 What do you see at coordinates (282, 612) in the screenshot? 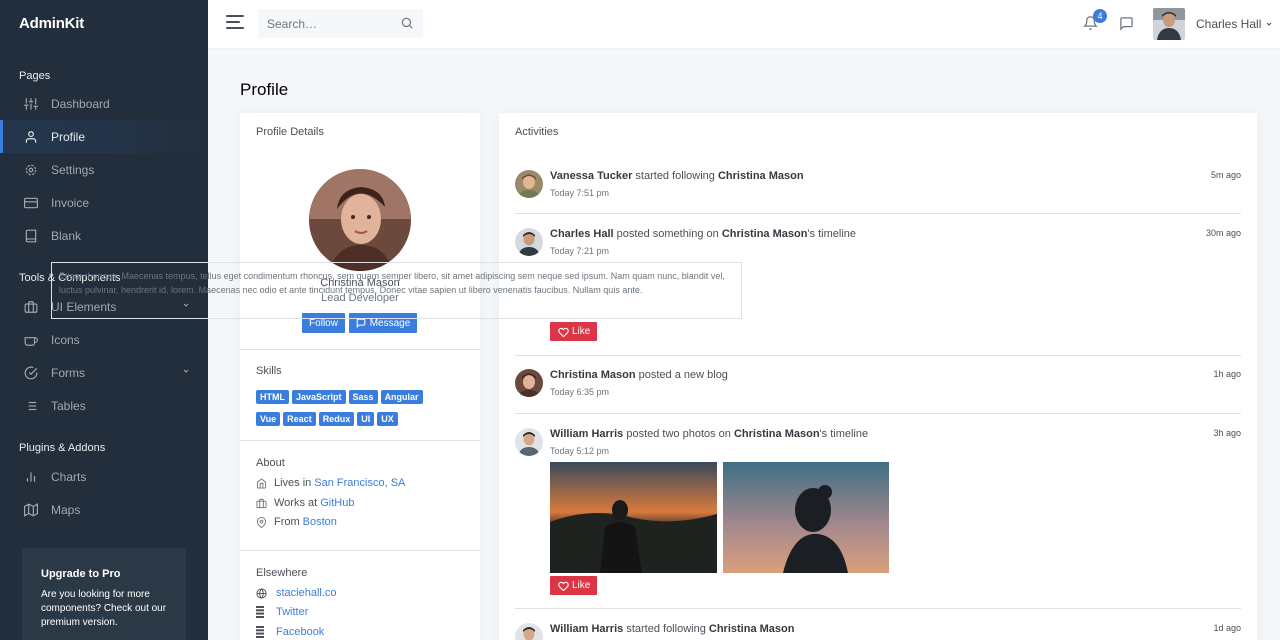
I see `elsewhere-twitter: Twitter` at bounding box center [282, 612].